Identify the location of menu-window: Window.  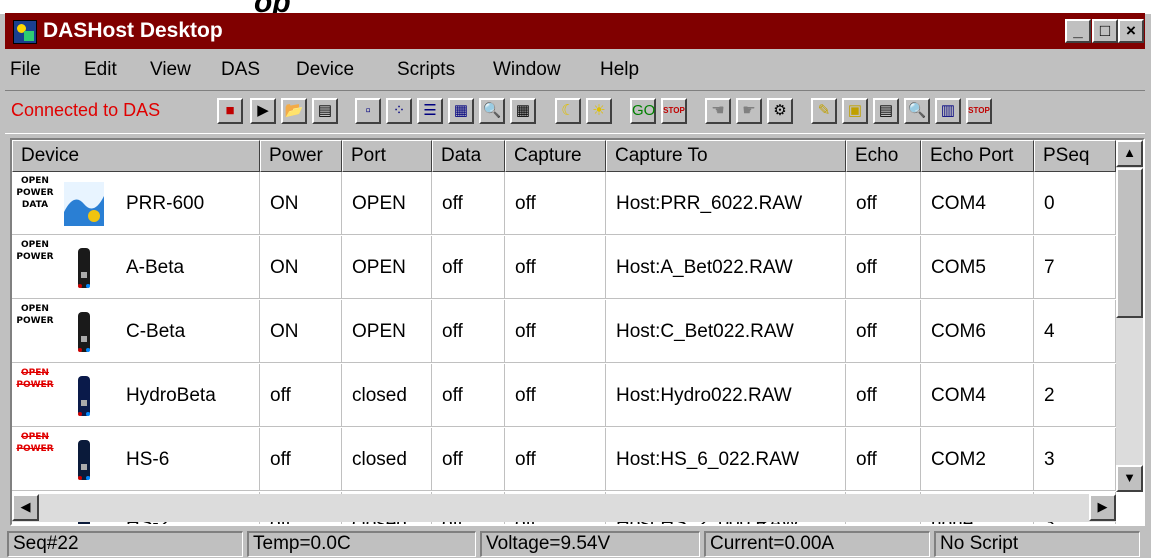
(527, 70).